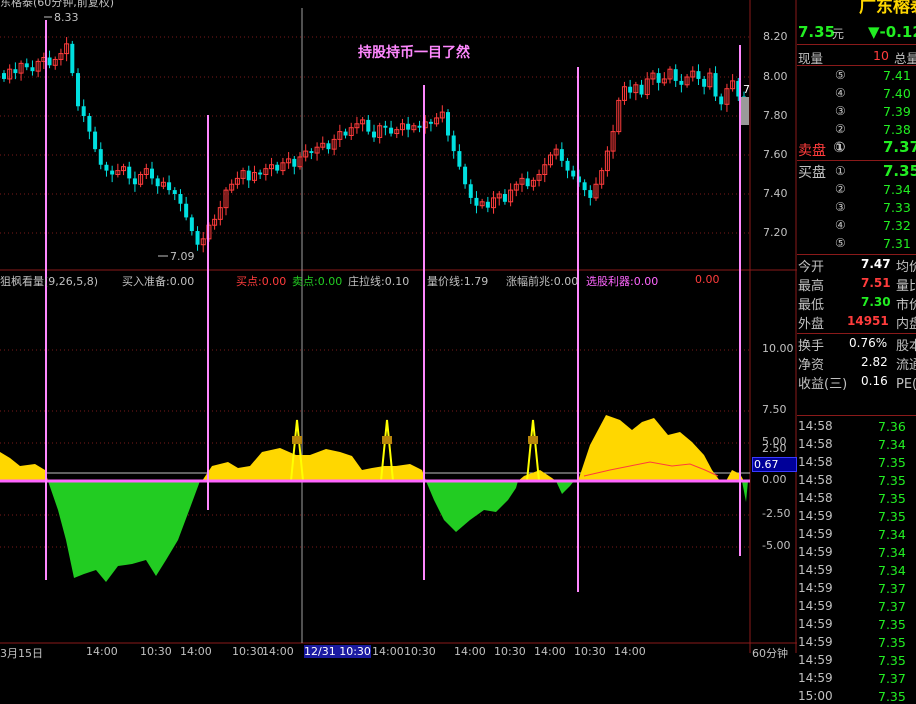 This screenshot has width=916, height=704. I want to click on indicator-negative-area, so click(745, 491).